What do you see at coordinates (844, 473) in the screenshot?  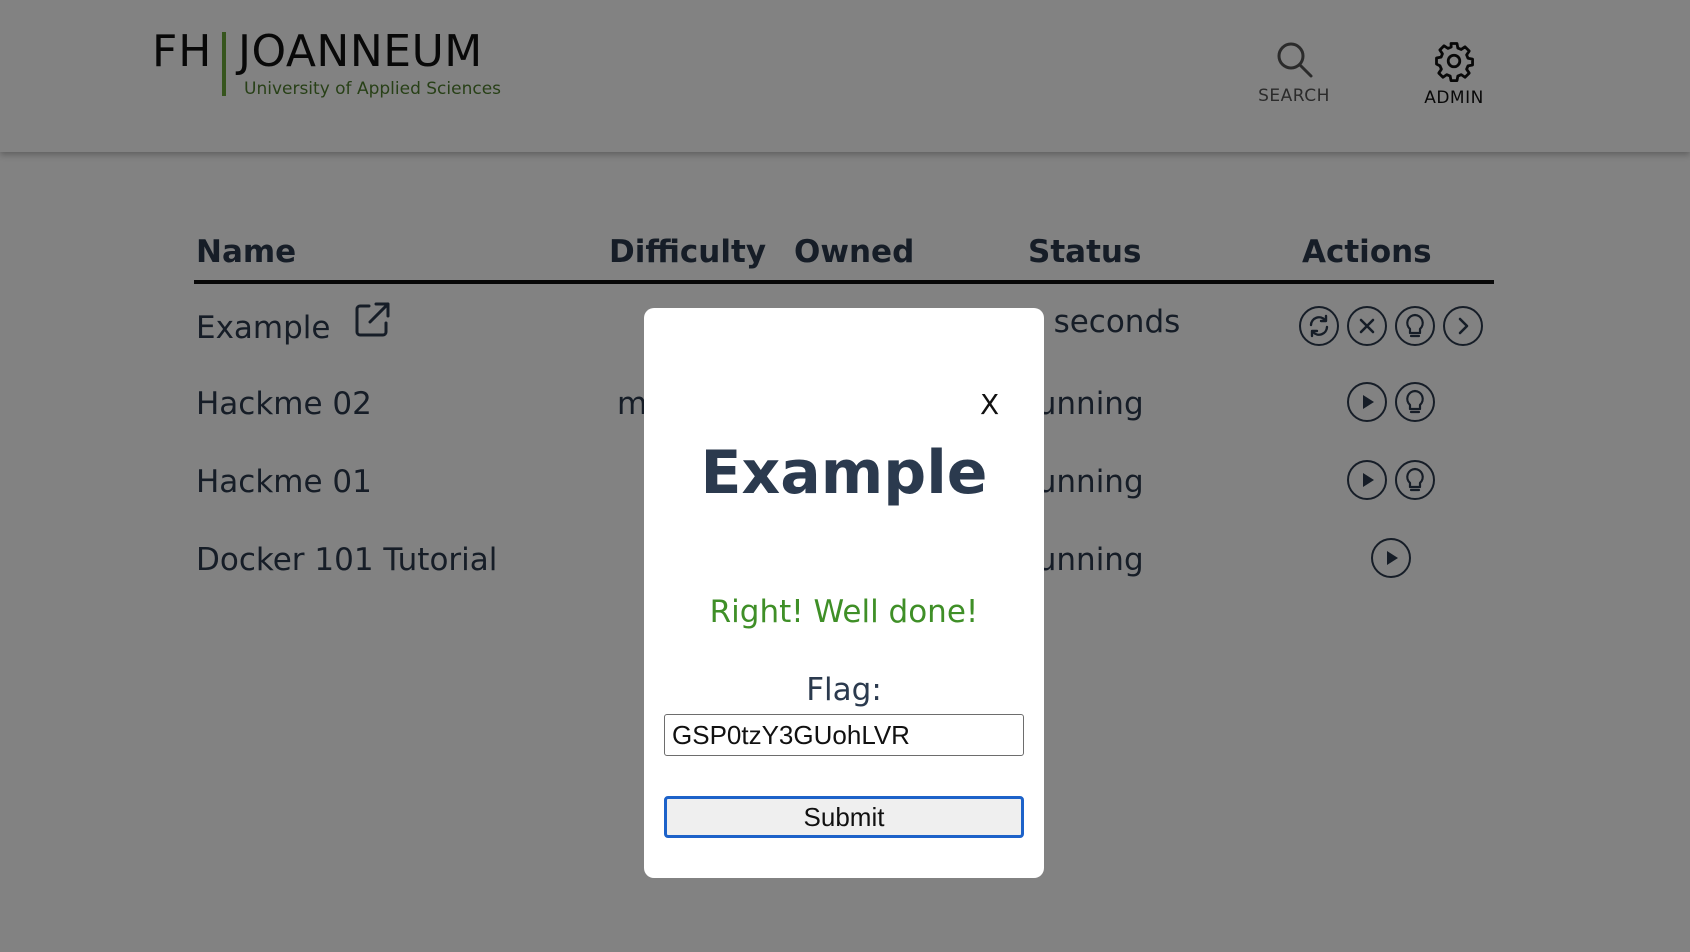 I see `dialog-title: Example` at bounding box center [844, 473].